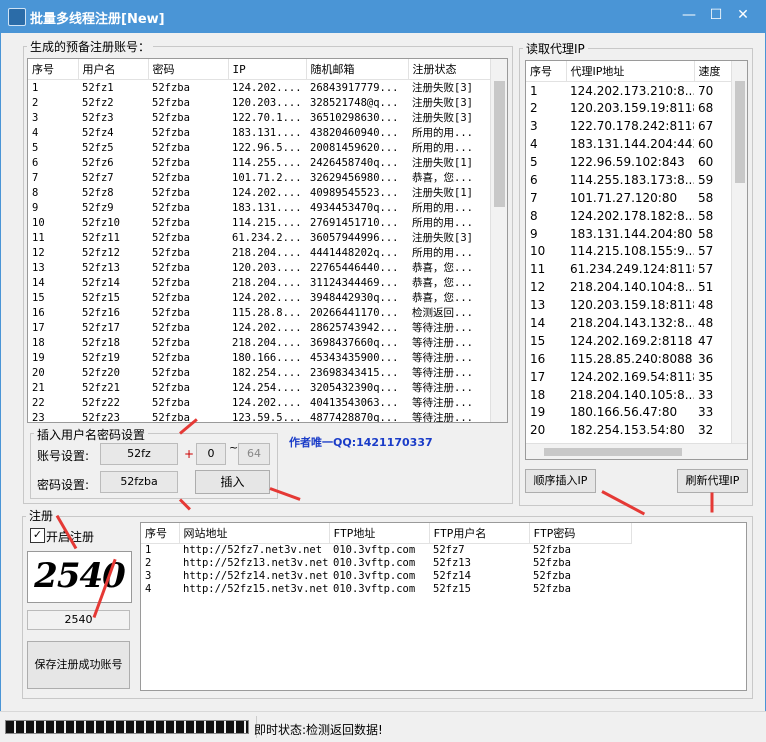 The width and height of the screenshot is (766, 742). What do you see at coordinates (113, 69) in the screenshot?
I see `accounts-column-header: 用户名` at bounding box center [113, 69].